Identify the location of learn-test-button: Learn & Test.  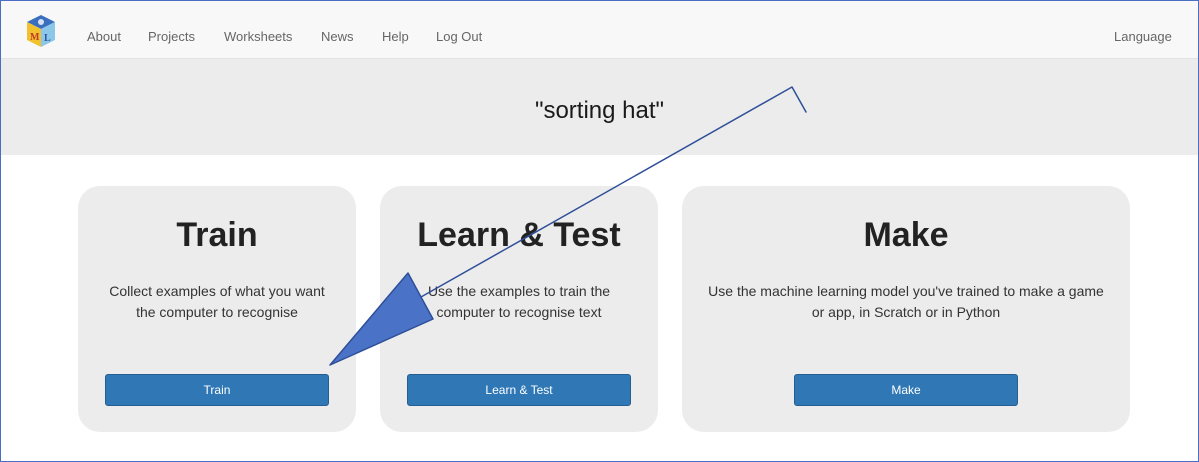
(519, 390).